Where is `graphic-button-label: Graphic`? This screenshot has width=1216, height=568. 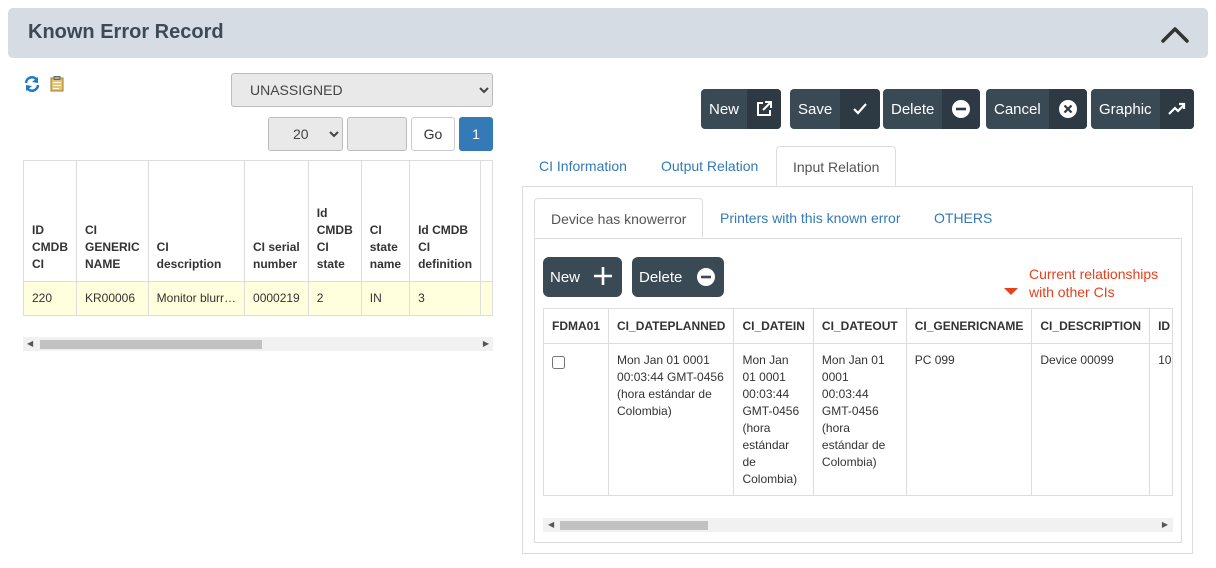
graphic-button-label: Graphic is located at coordinates (1125, 109).